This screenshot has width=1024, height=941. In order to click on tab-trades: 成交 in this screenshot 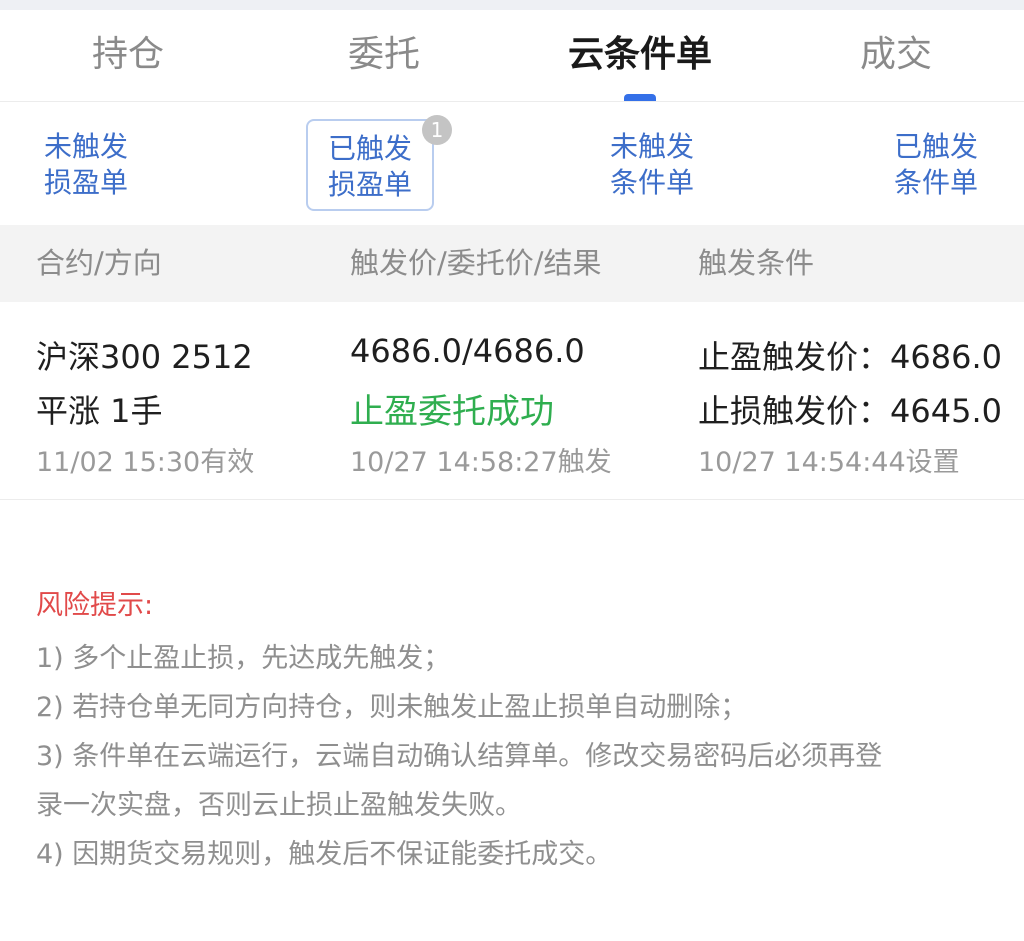, I will do `click(896, 56)`.